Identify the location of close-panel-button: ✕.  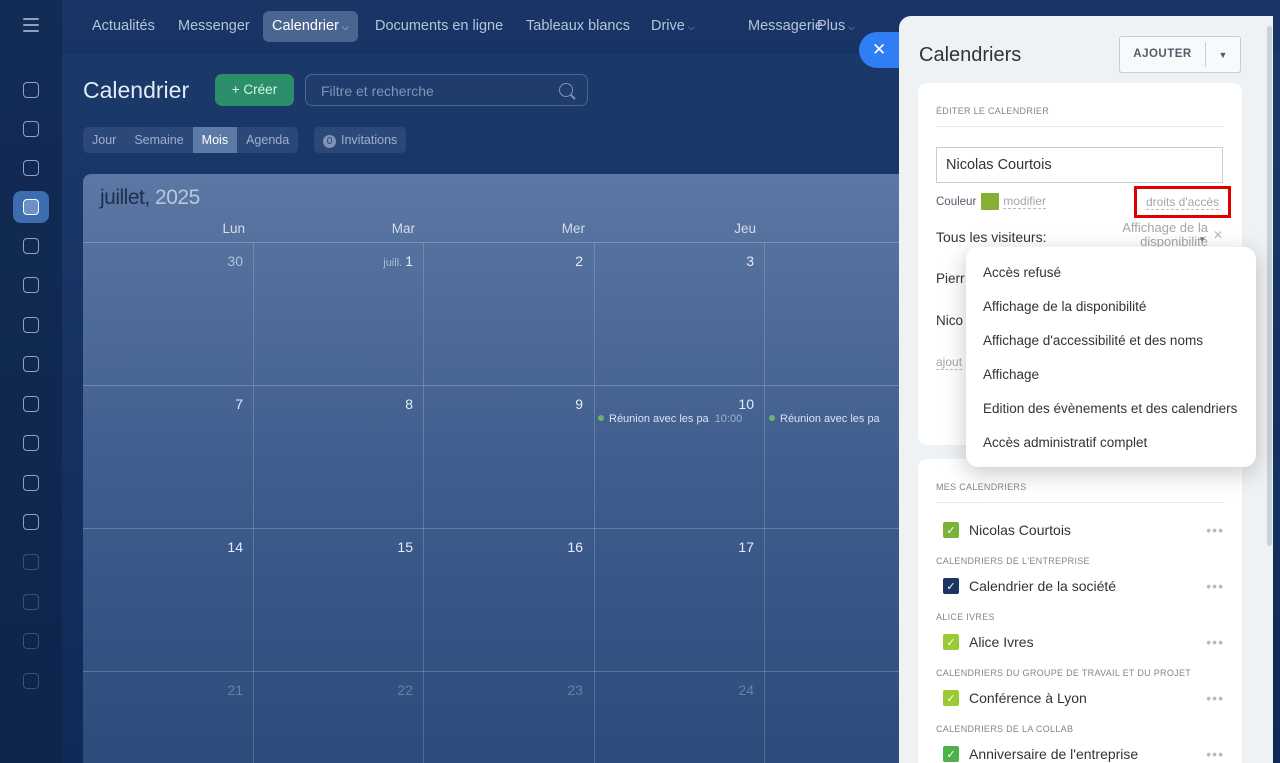
(879, 50).